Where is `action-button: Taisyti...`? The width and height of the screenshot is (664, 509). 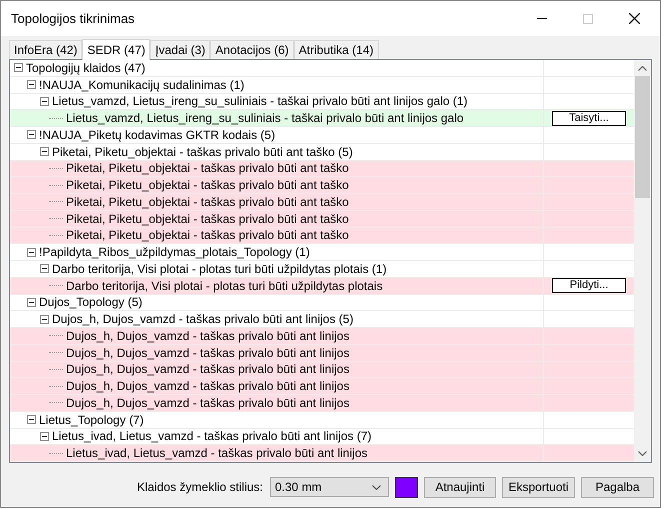 action-button: Taisyti... is located at coordinates (589, 118).